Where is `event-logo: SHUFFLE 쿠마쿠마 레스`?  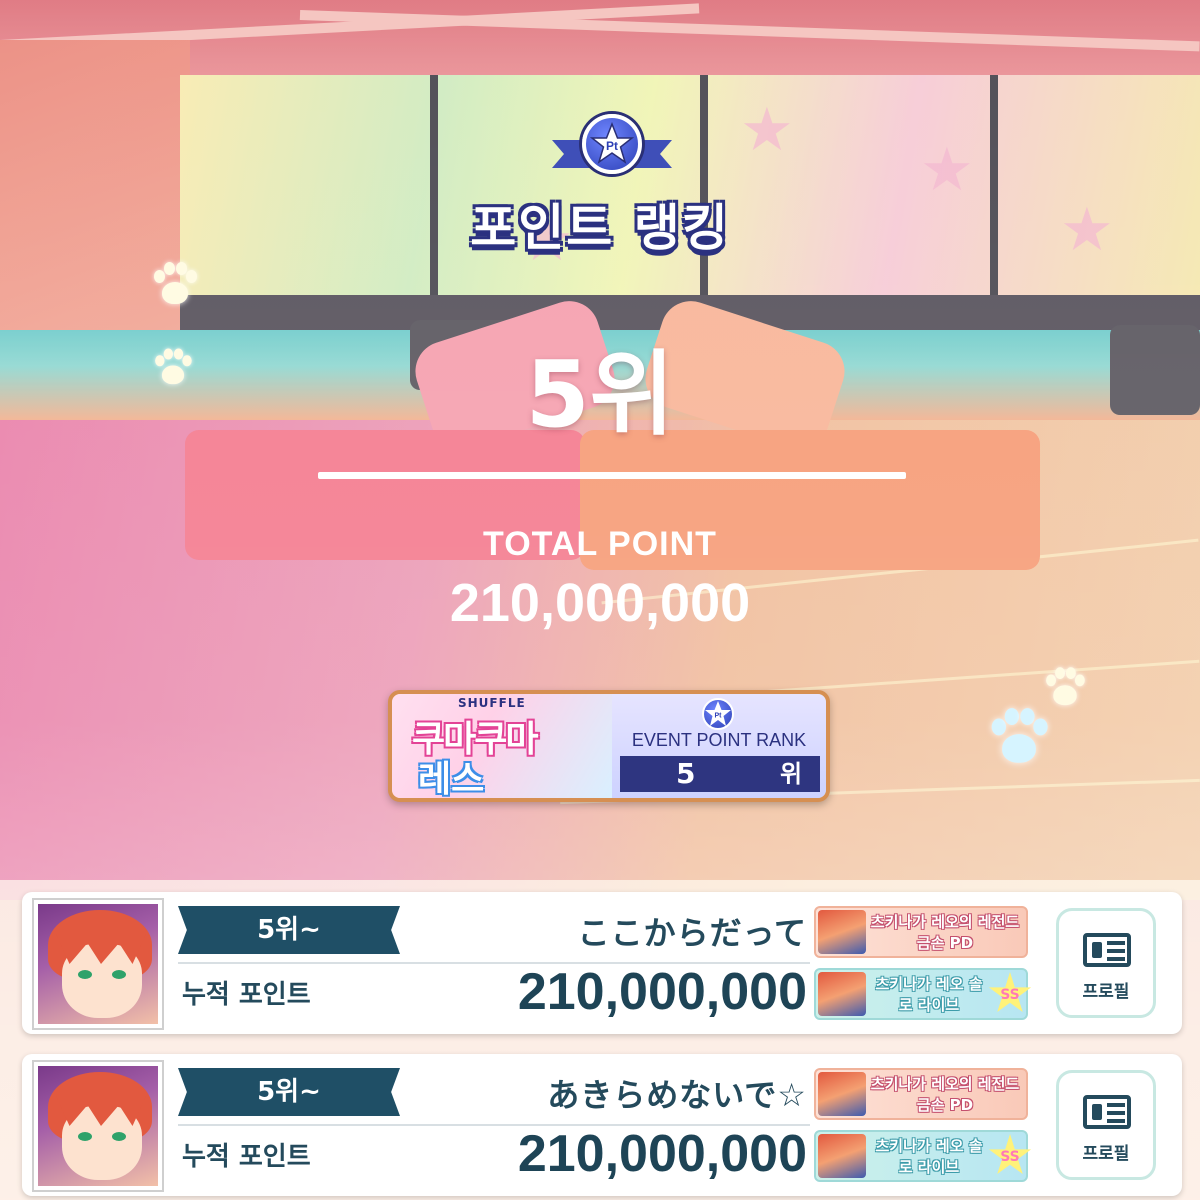
event-logo: SHUFFLE 쿠마쿠마 레스 is located at coordinates (502, 746).